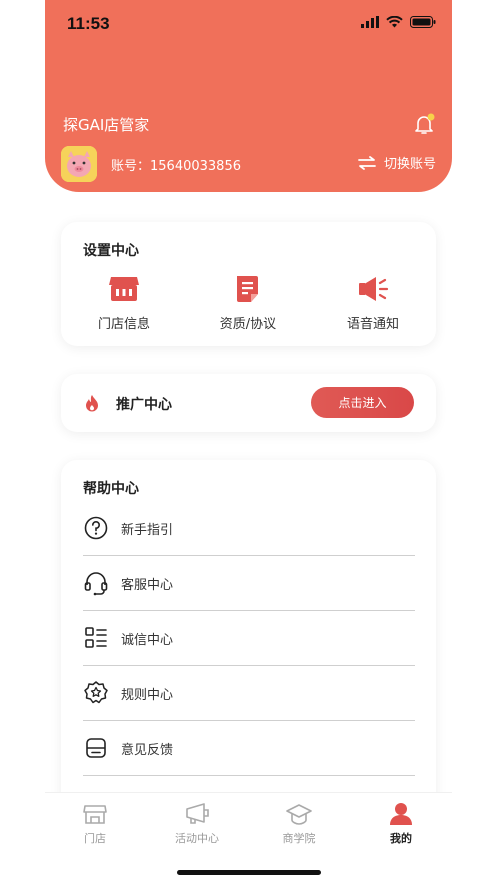 The width and height of the screenshot is (497, 883). I want to click on badge-icon, so click(96, 692).